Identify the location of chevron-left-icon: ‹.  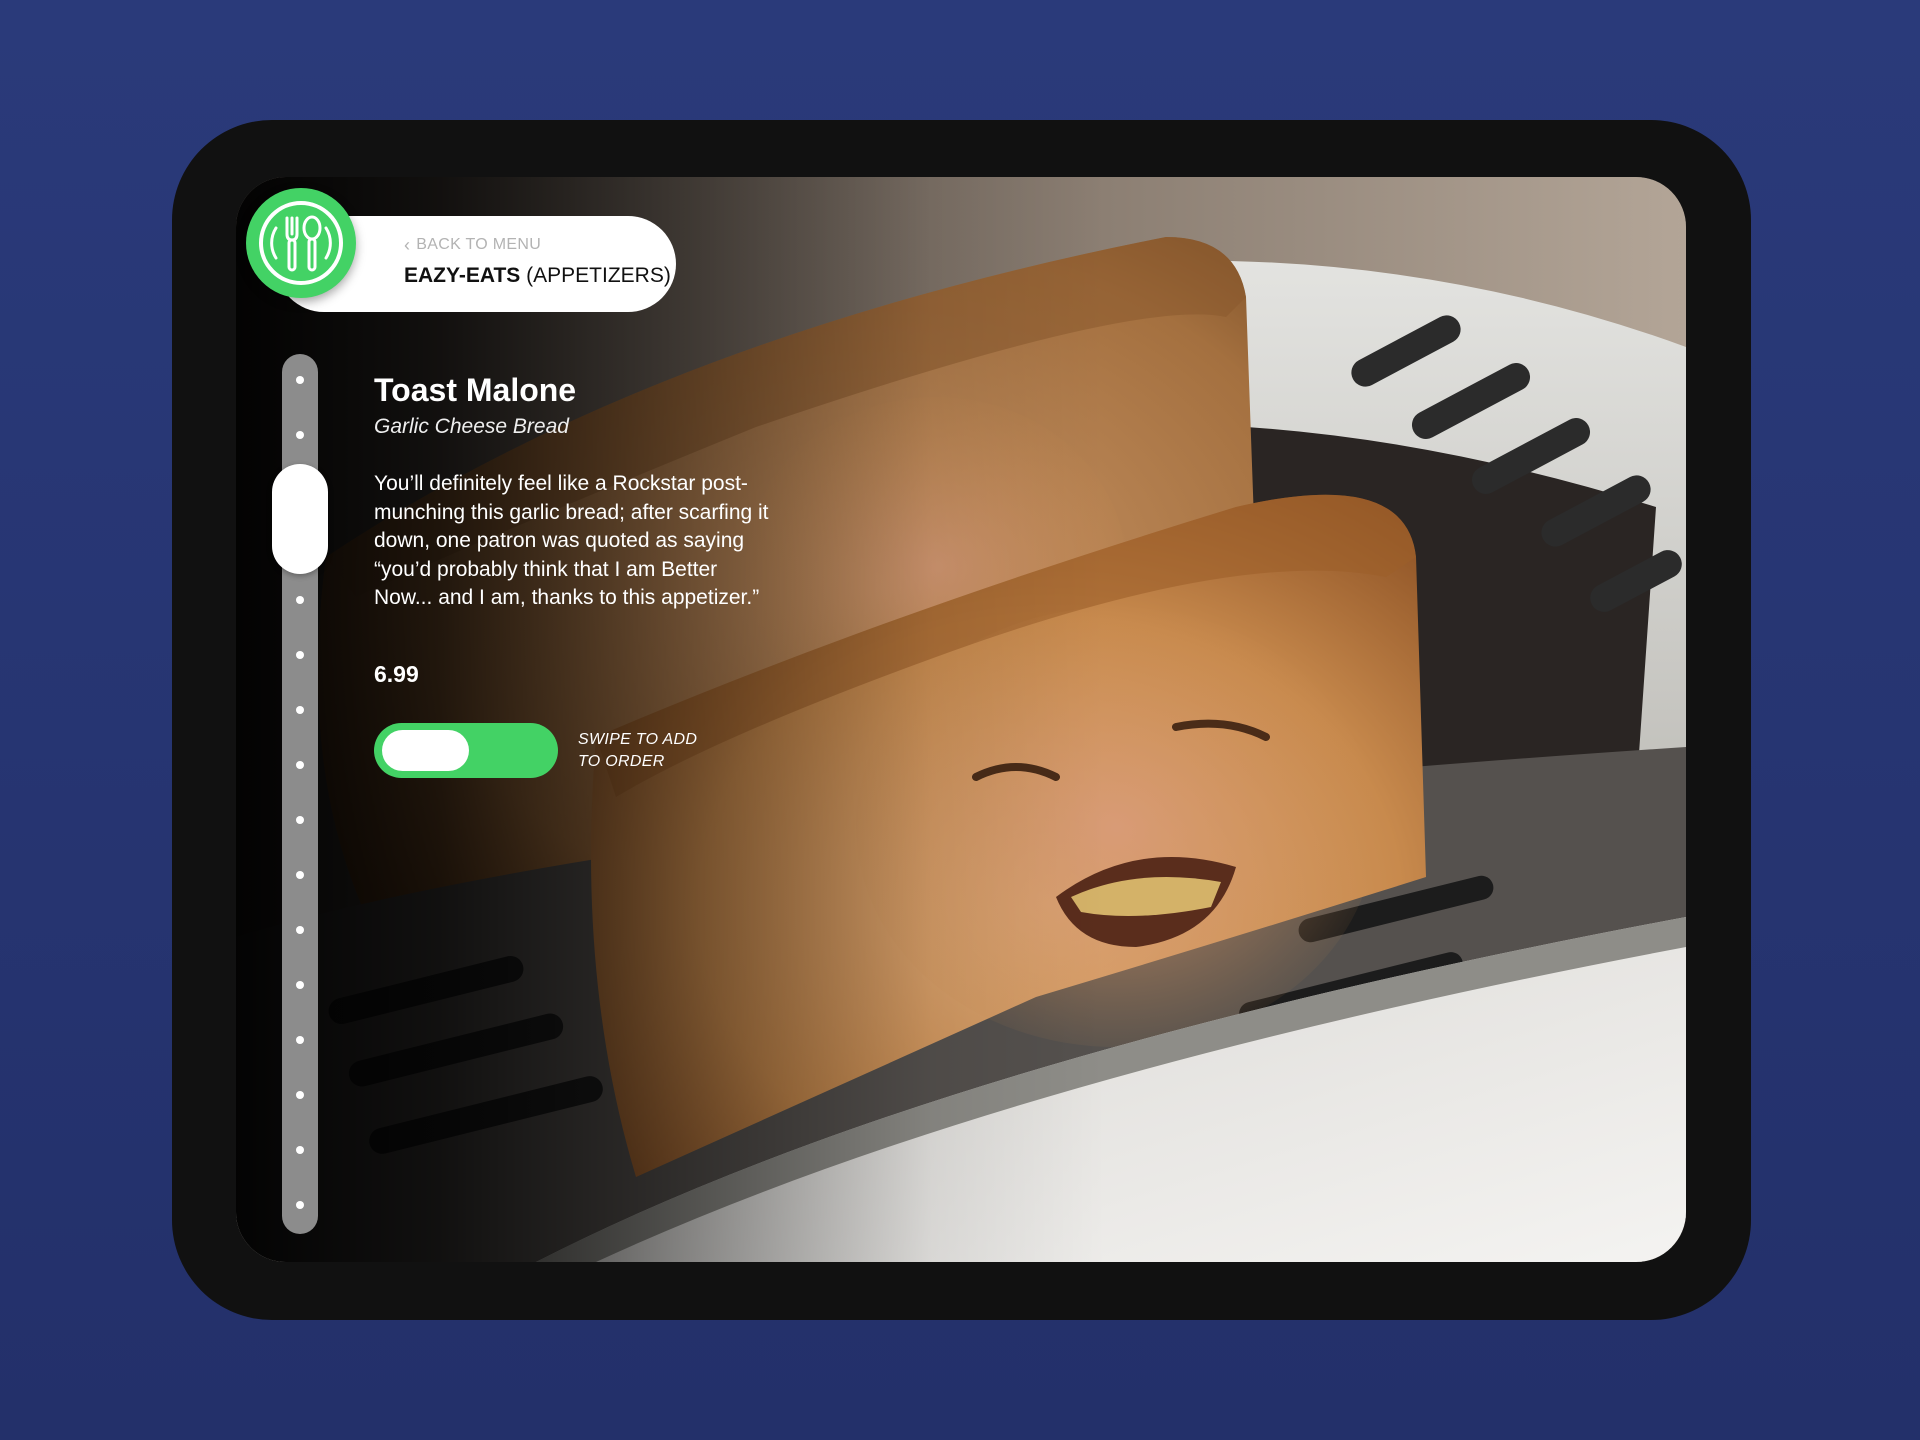
(407, 245).